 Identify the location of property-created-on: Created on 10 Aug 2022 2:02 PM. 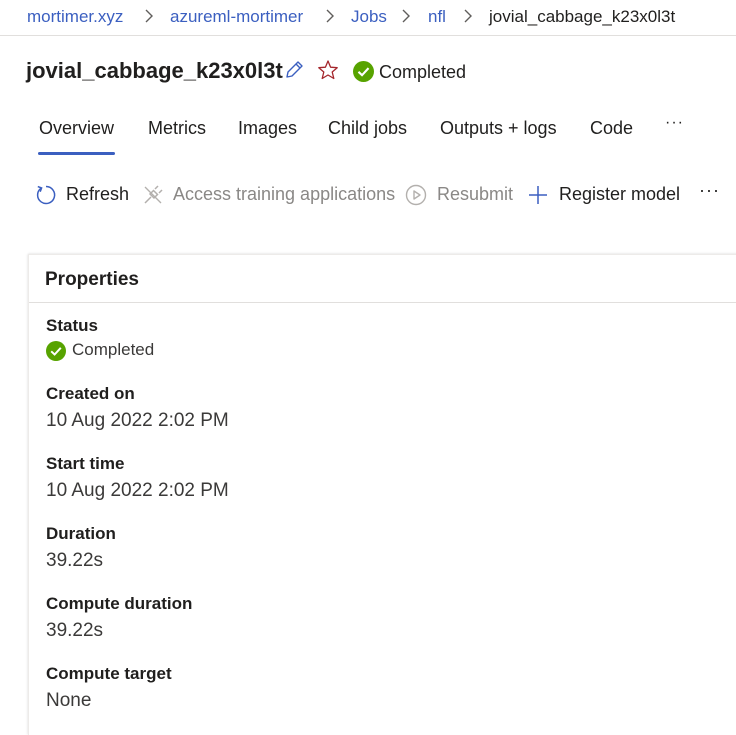
(137, 408).